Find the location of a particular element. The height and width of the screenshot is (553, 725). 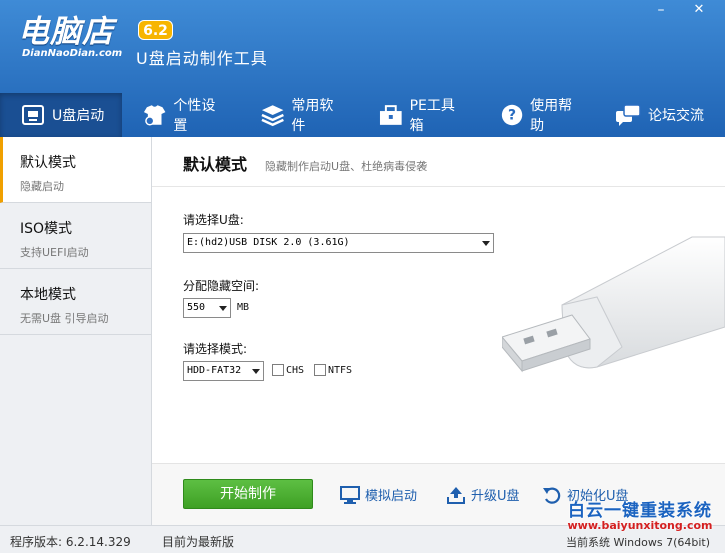

minimize-button: – is located at coordinates (661, 11).